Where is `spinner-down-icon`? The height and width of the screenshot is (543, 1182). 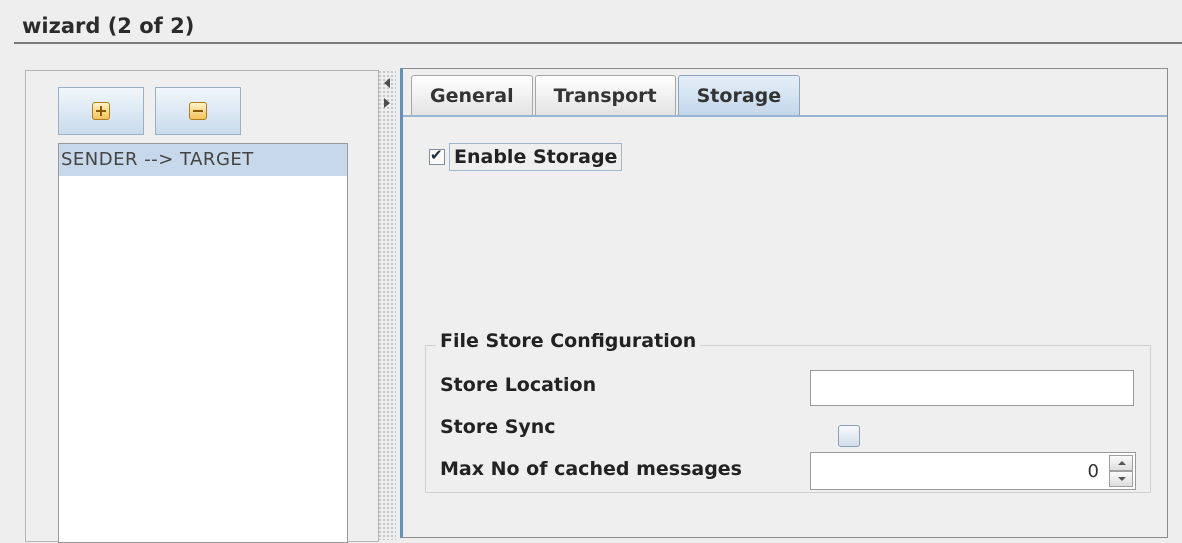
spinner-down-icon is located at coordinates (1121, 479).